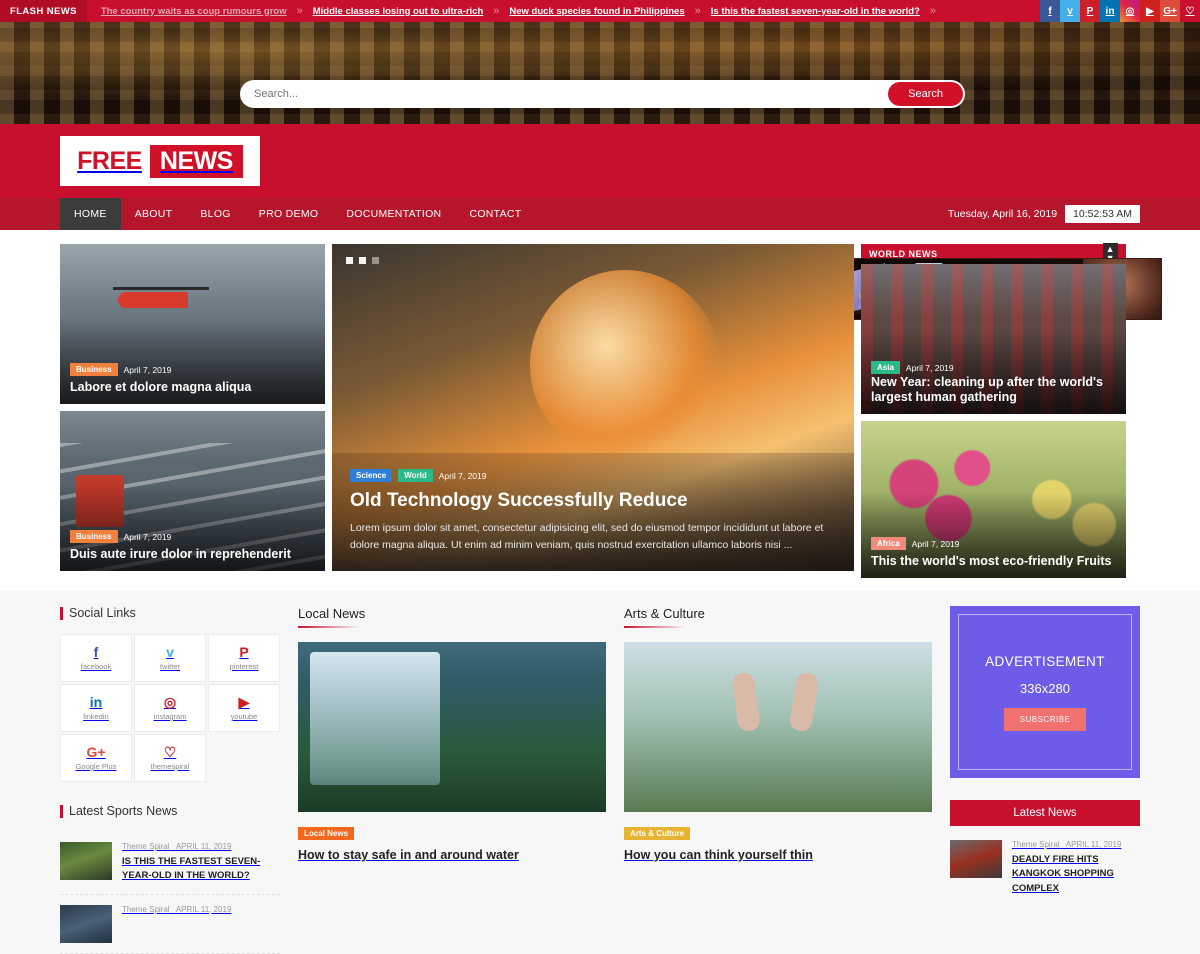 The image size is (1200, 954). Describe the element at coordinates (1002, 214) in the screenshot. I see `current-date: Tuesday, April 16, 2019` at that location.